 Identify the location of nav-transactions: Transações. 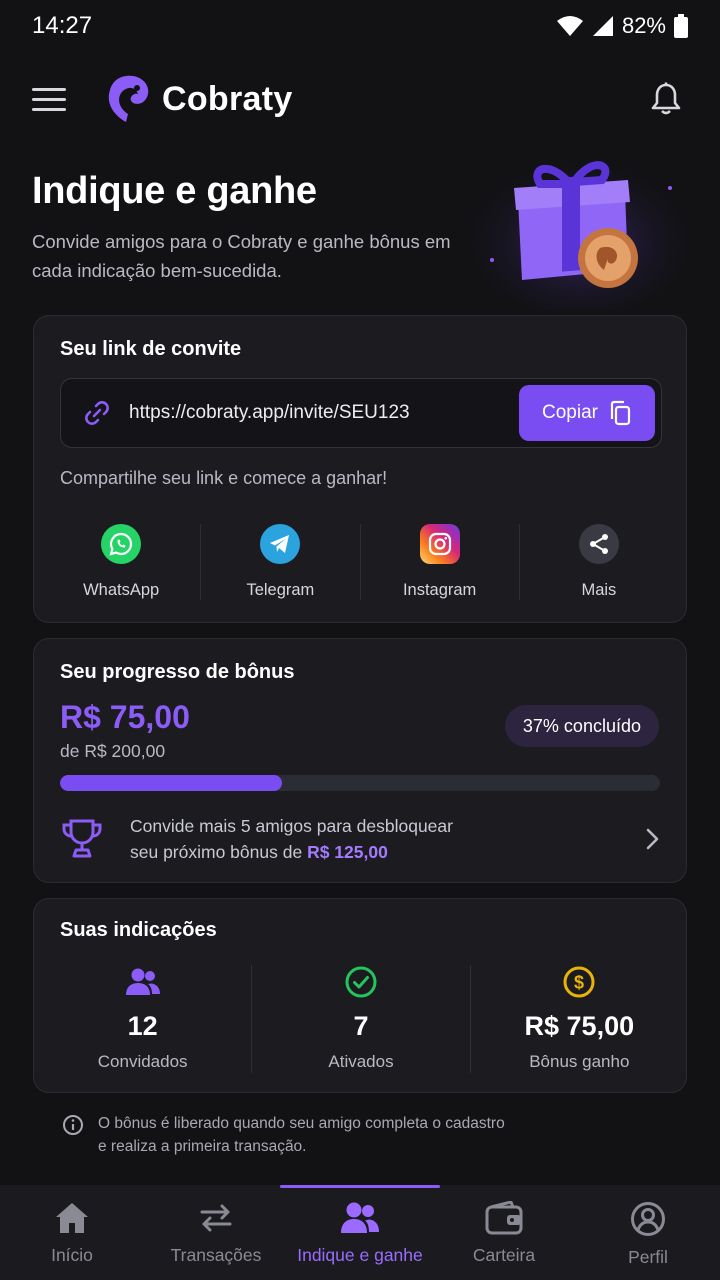
(216, 1232).